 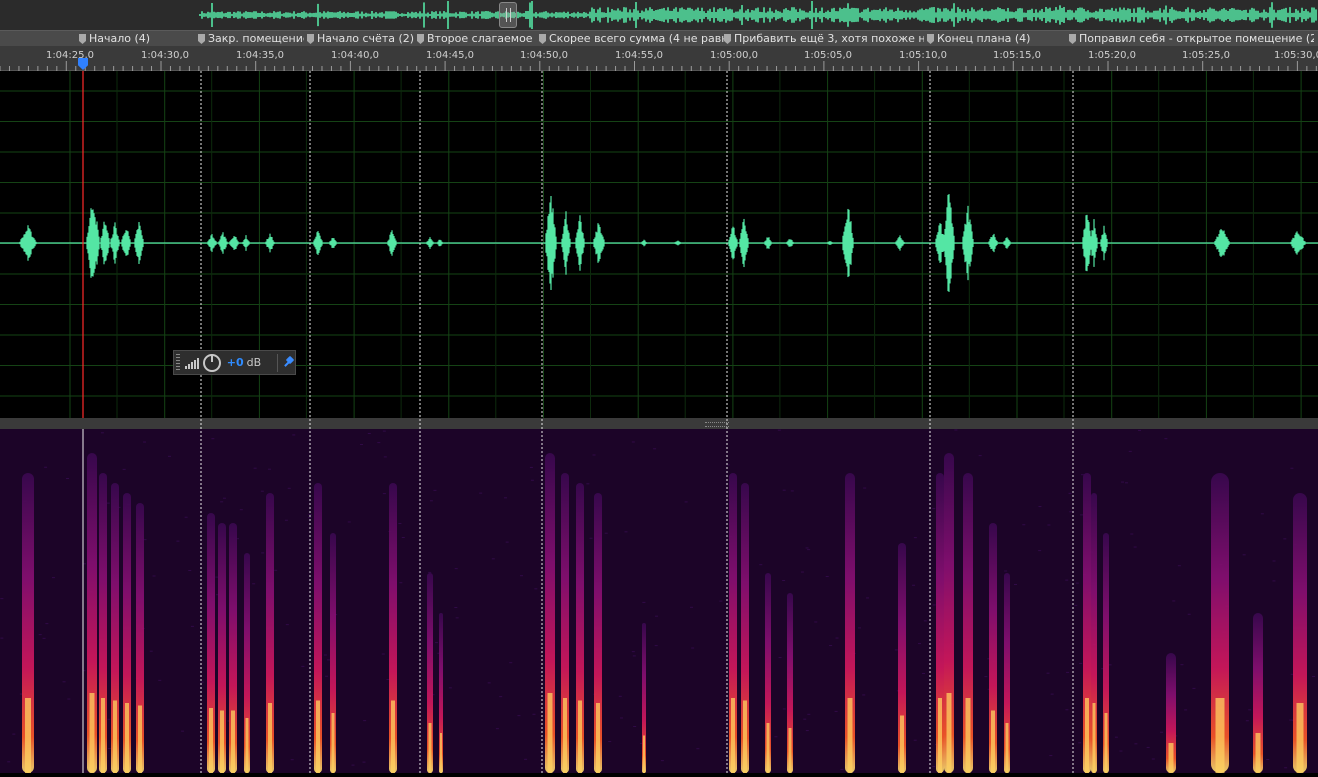 What do you see at coordinates (639, 55) in the screenshot?
I see `ruler-tick-label: 1:04:55,0` at bounding box center [639, 55].